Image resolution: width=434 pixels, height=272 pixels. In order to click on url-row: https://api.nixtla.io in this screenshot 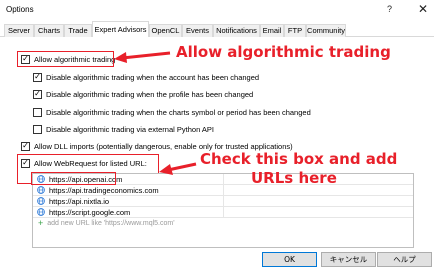, I will do `click(223, 201)`.